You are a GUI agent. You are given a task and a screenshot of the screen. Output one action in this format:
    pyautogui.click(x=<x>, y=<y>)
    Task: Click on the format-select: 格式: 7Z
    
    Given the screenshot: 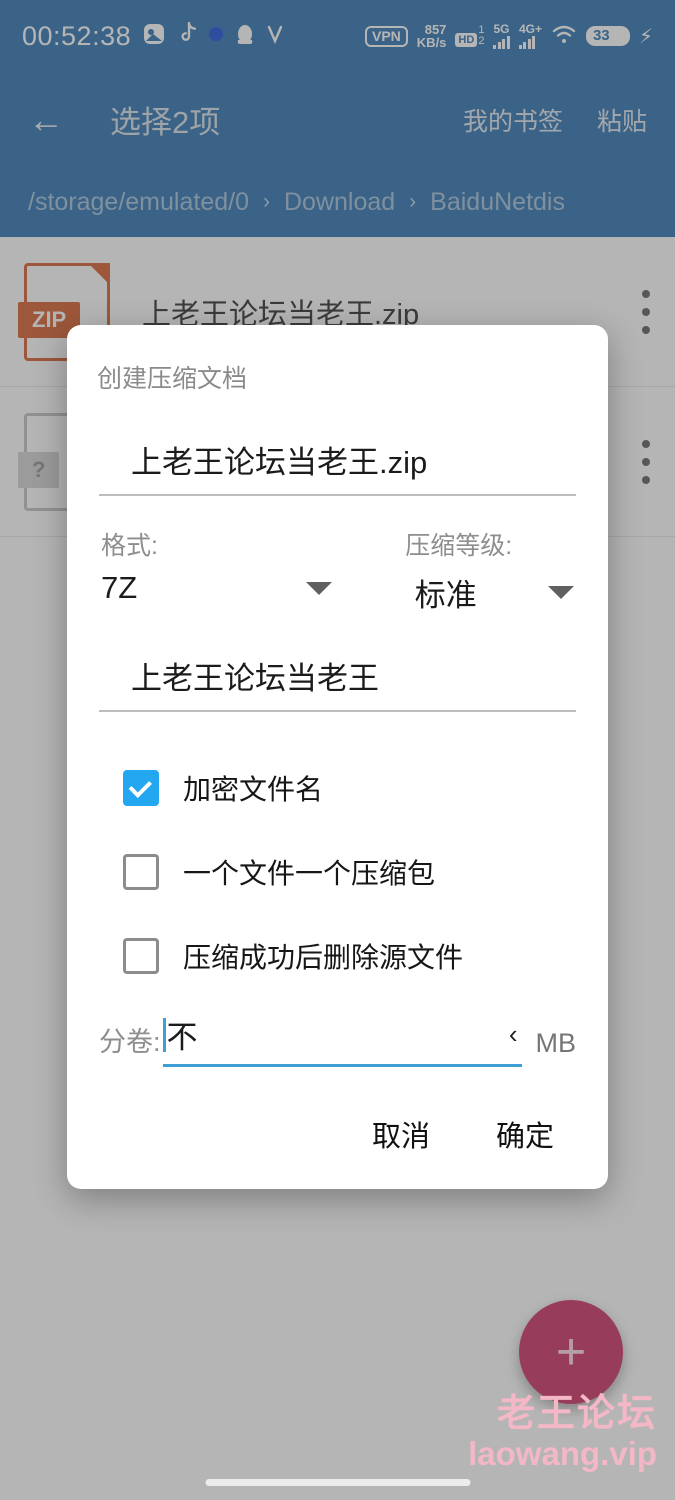 What is the action you would take?
    pyautogui.click(x=216, y=570)
    